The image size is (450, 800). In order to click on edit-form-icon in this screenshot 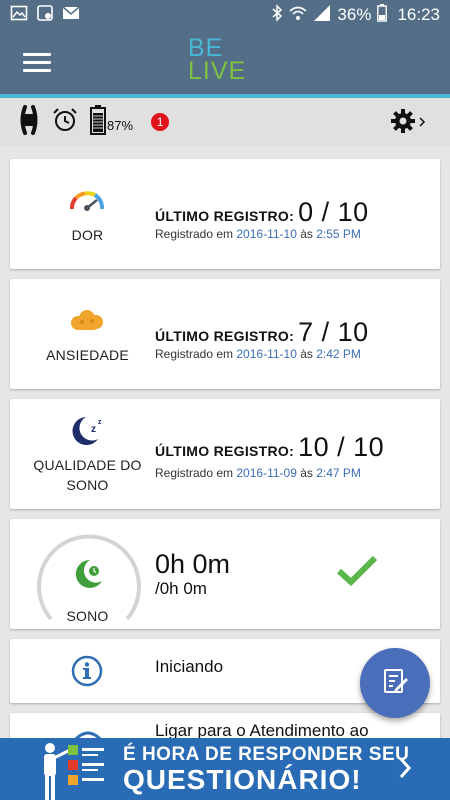, I will do `click(395, 683)`.